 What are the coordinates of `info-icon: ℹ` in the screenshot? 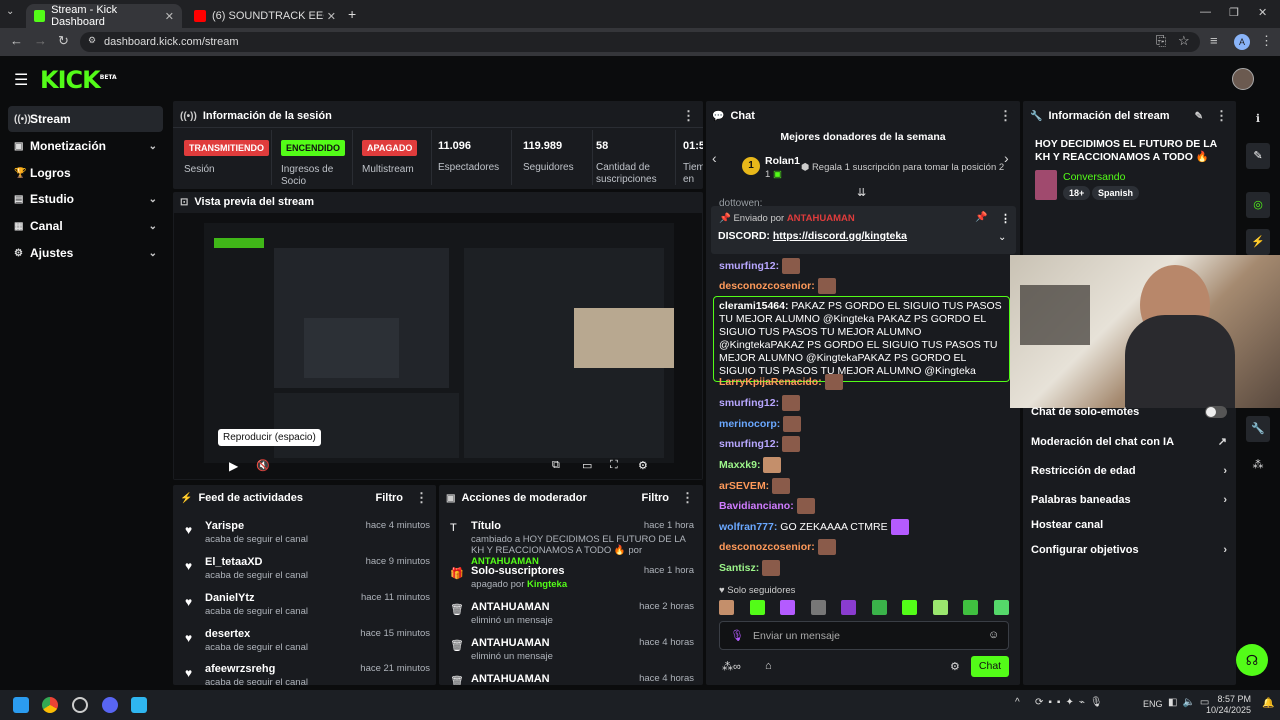 It's located at (1258, 120).